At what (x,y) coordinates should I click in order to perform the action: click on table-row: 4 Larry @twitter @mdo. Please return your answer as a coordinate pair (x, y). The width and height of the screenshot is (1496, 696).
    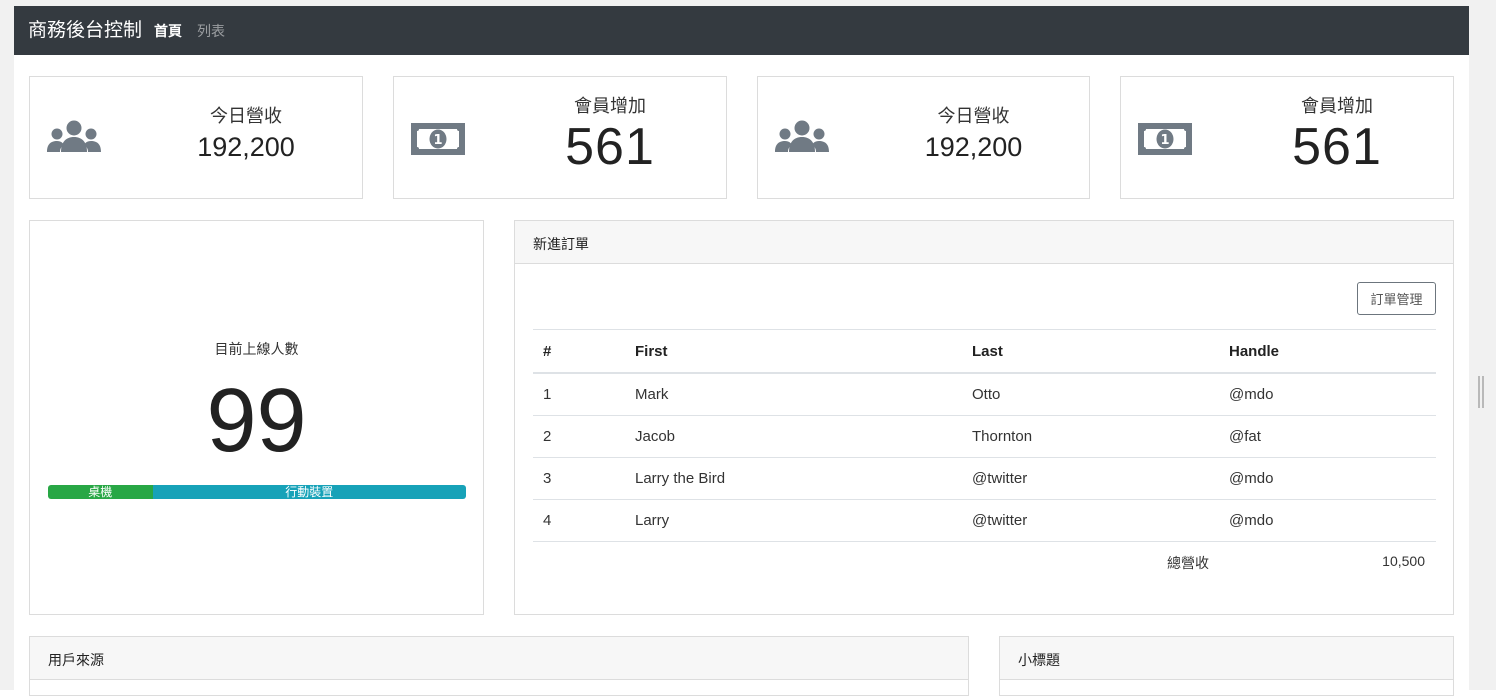
    Looking at the image, I should click on (984, 520).